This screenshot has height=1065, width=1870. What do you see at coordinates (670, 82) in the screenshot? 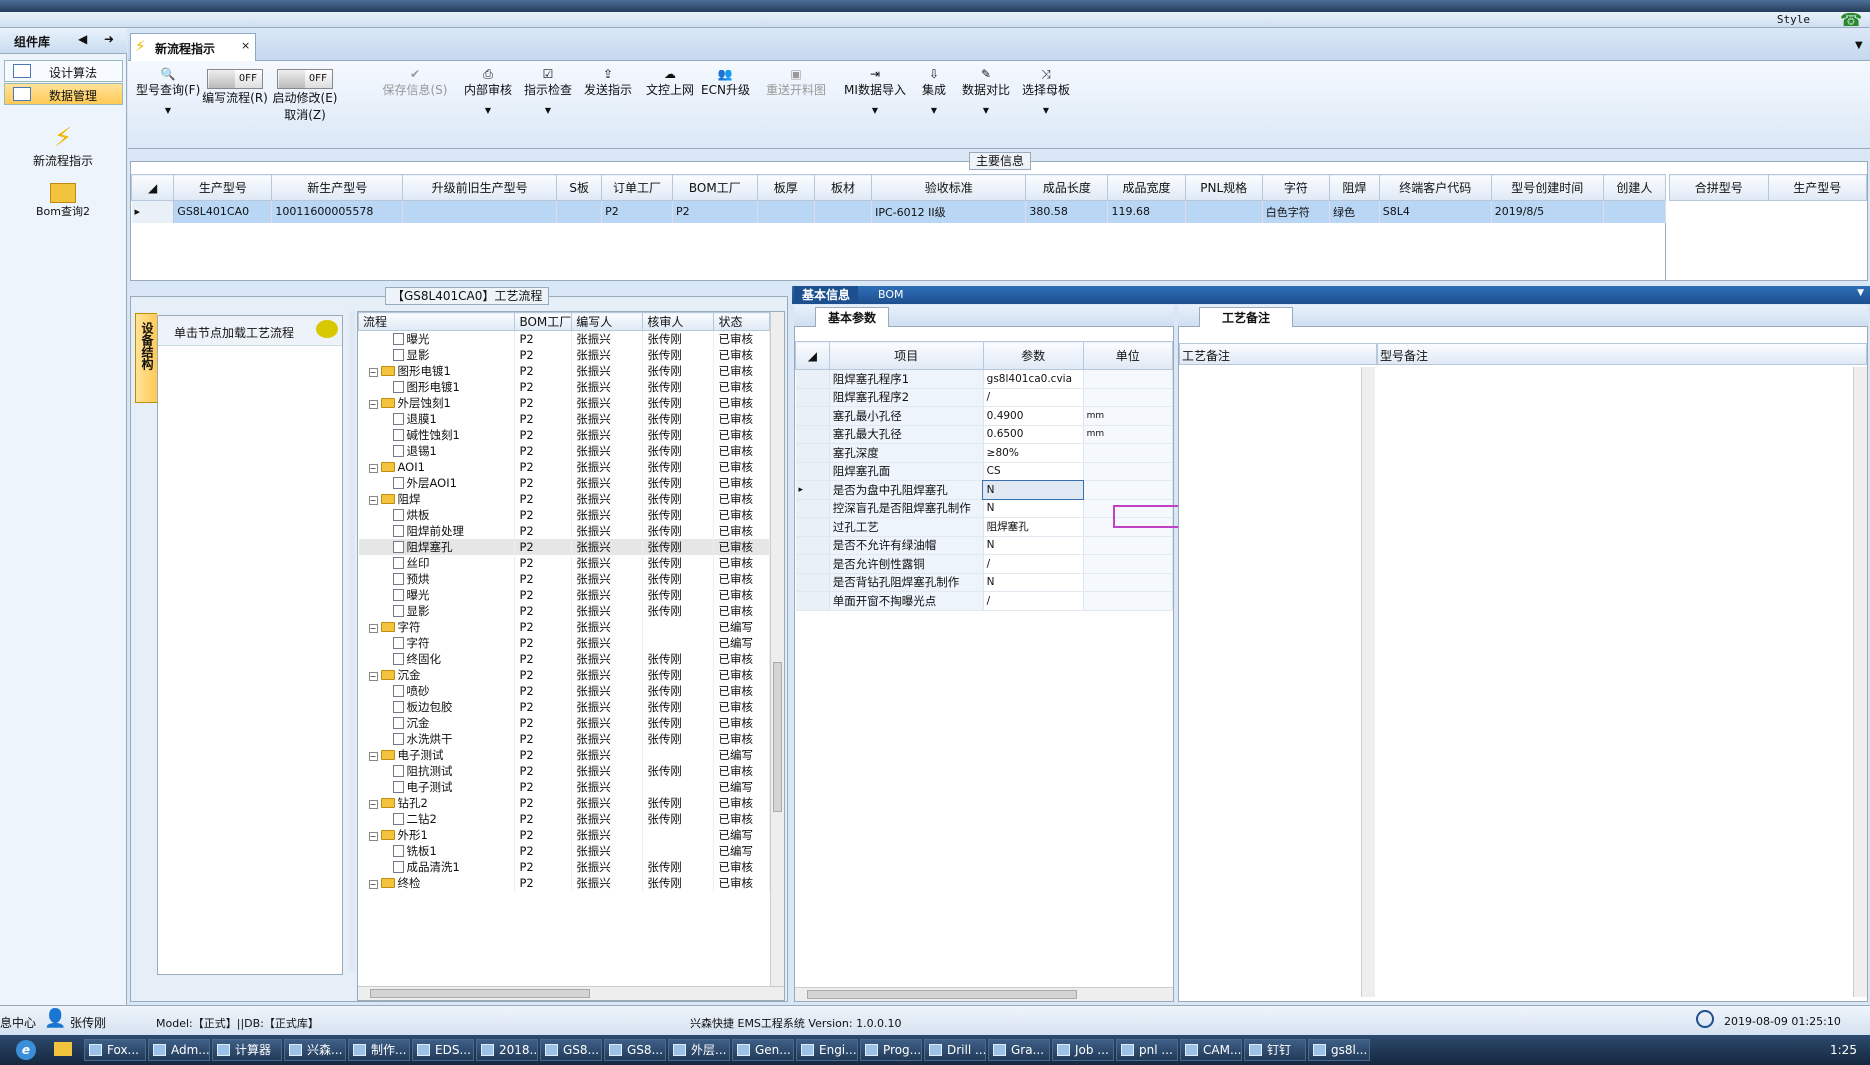
I see `doc-control-online-button: ☁ 文控上网` at bounding box center [670, 82].